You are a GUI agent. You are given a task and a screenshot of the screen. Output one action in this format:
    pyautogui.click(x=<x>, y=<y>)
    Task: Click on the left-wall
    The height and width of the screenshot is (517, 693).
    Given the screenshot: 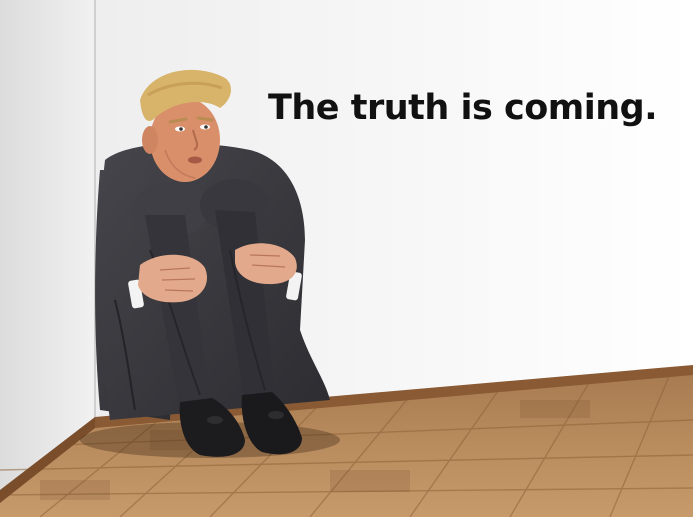 What is the action you would take?
    pyautogui.click(x=47, y=250)
    